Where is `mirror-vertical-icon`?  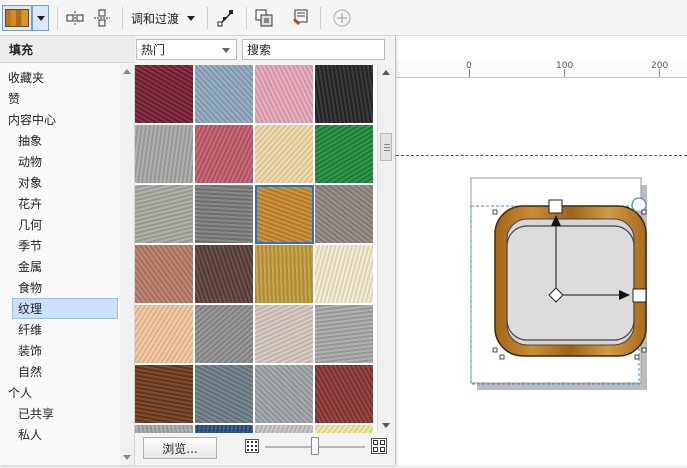
mirror-vertical-icon is located at coordinates (102, 18).